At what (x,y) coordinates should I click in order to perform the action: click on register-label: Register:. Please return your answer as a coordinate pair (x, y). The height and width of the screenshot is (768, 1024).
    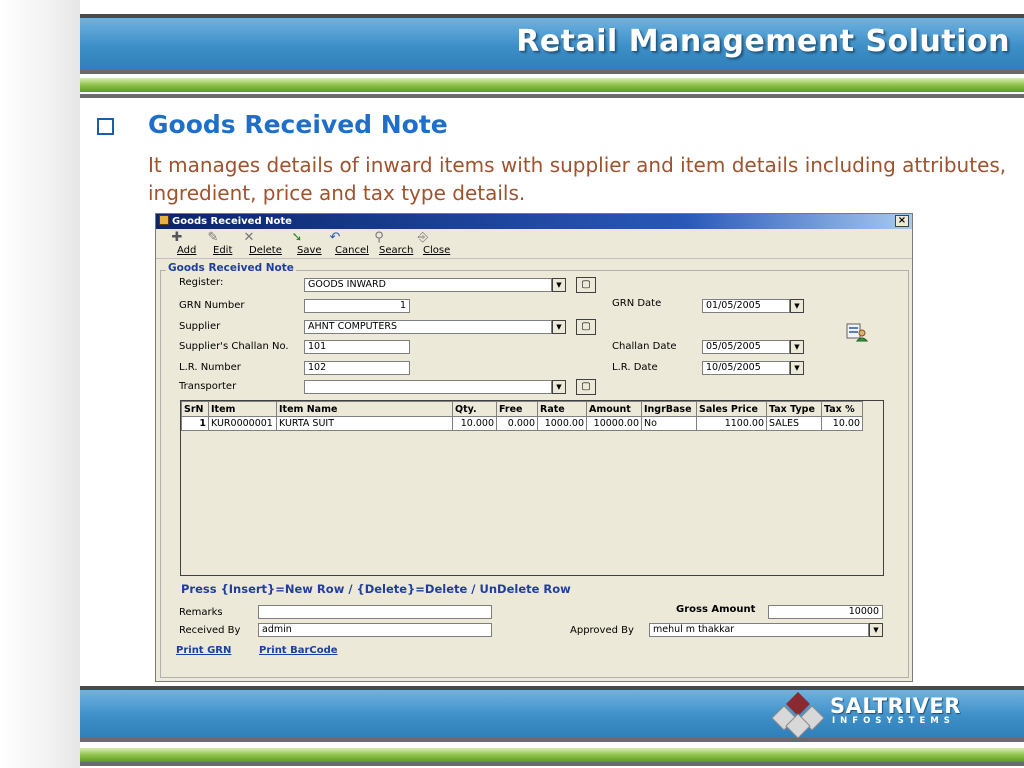
    Looking at the image, I should click on (201, 282).